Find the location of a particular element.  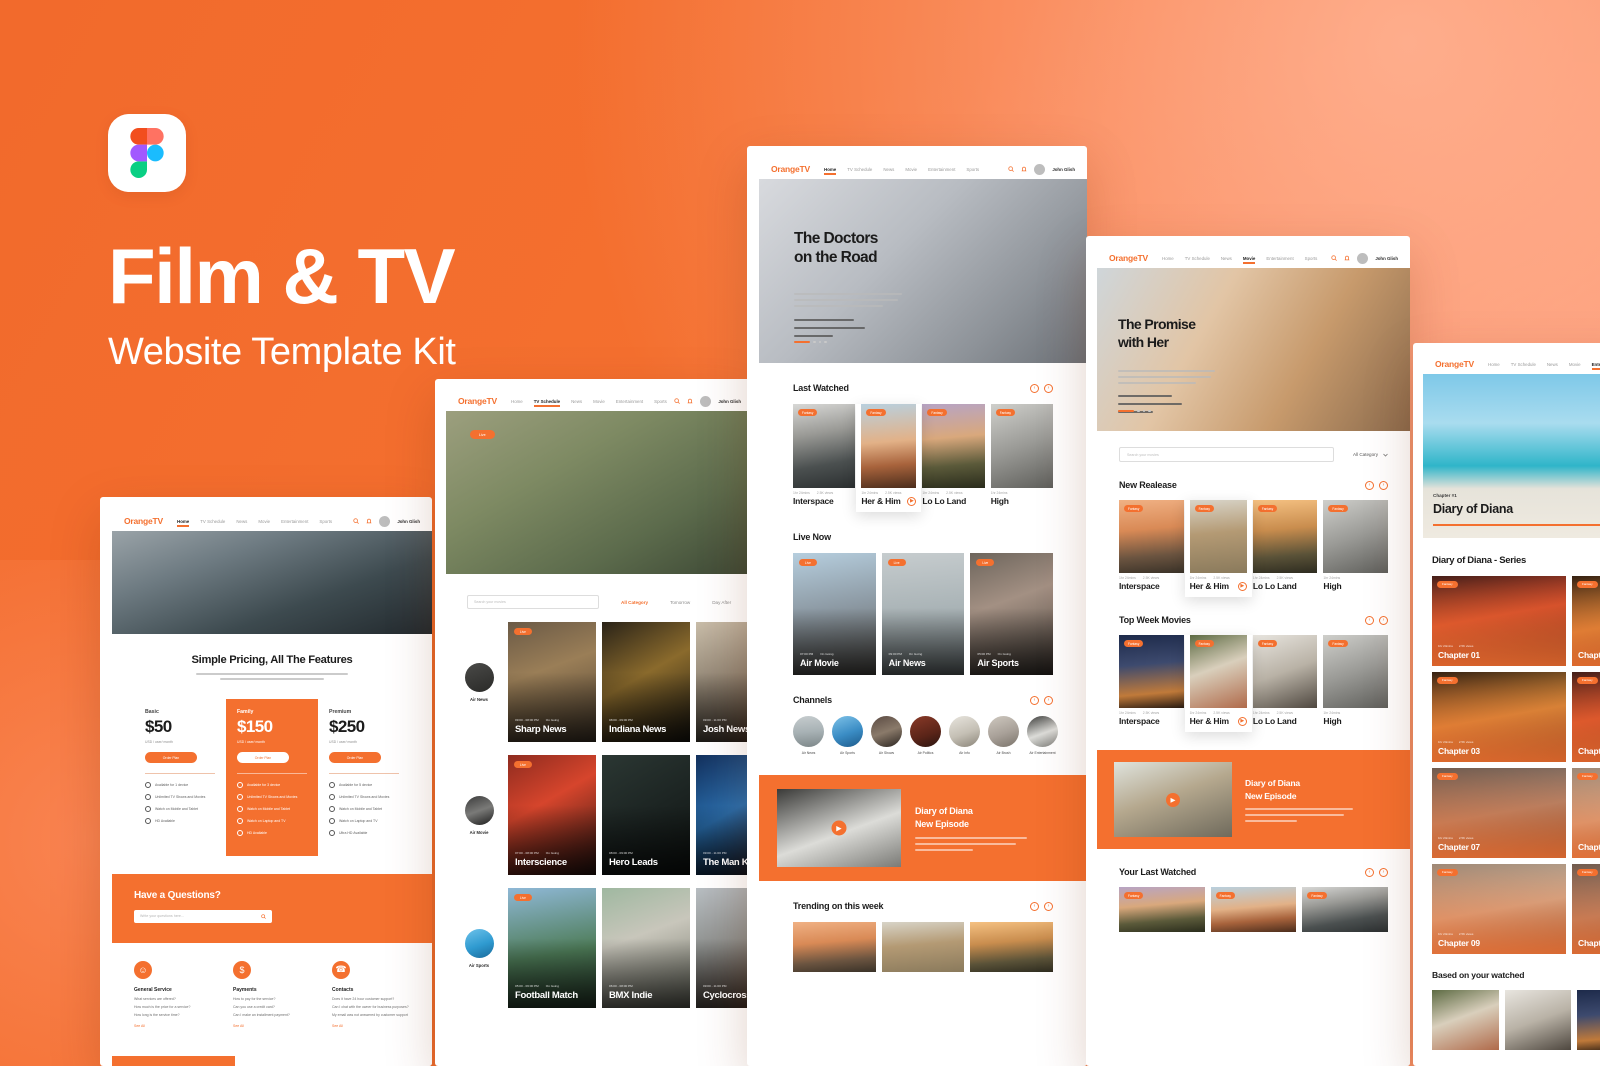

channel-item: Air Brush is located at coordinates (1003, 735).